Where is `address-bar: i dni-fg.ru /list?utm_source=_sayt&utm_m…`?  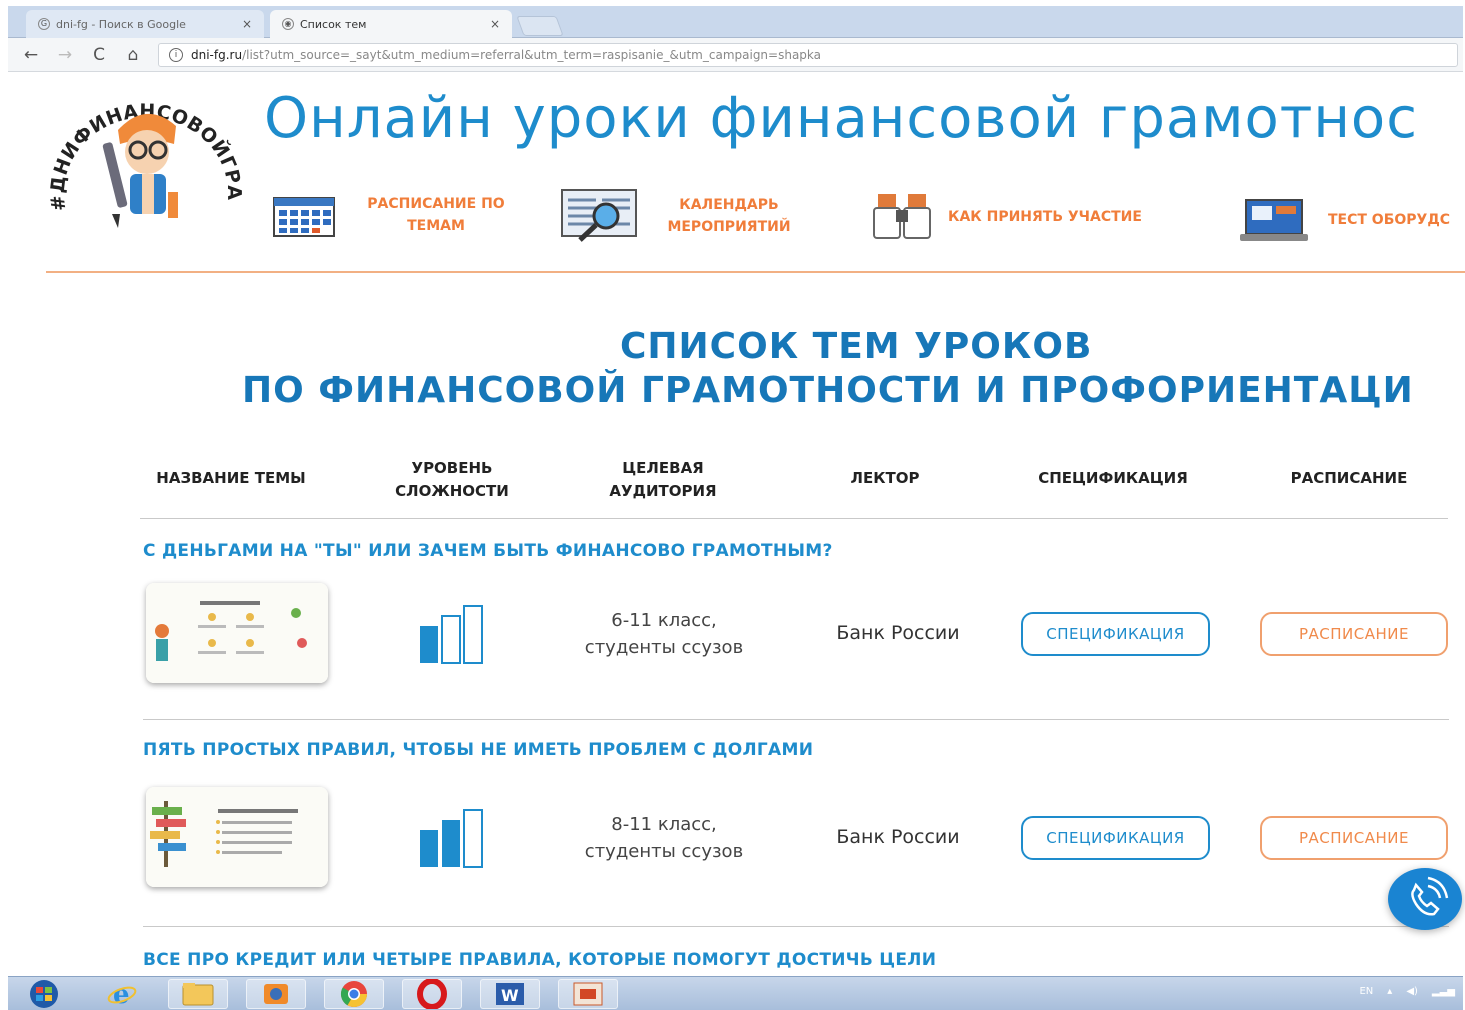
address-bar: i dni-fg.ru /list?utm_source=_sayt&utm_m… is located at coordinates (808, 55).